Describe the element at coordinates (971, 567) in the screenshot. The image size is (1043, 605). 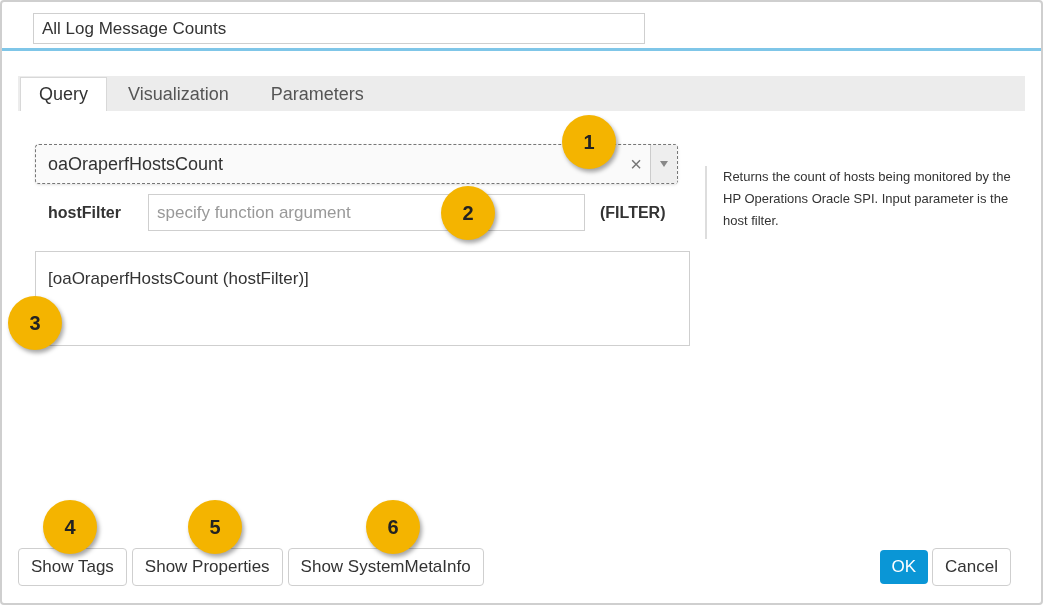
I see `cancel-button: Cancel` at that location.